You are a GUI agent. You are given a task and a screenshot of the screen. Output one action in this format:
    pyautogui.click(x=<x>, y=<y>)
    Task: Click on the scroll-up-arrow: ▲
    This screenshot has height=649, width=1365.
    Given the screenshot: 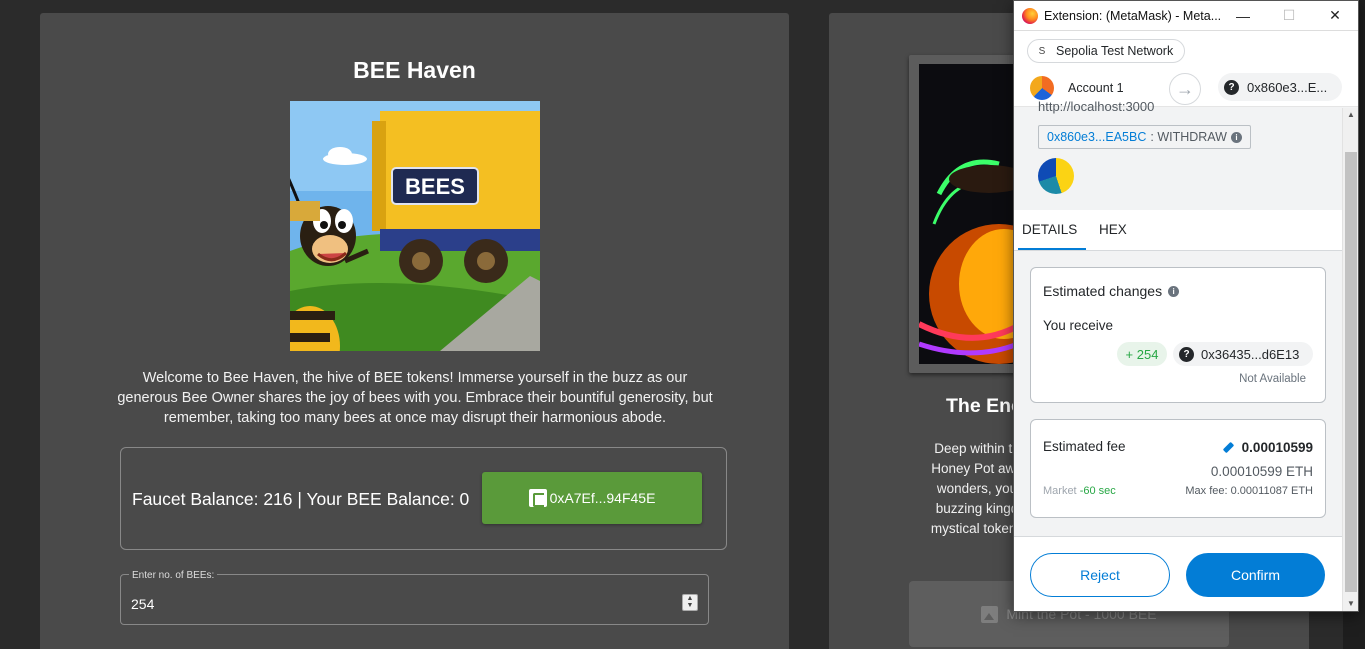 What is the action you would take?
    pyautogui.click(x=1350, y=115)
    